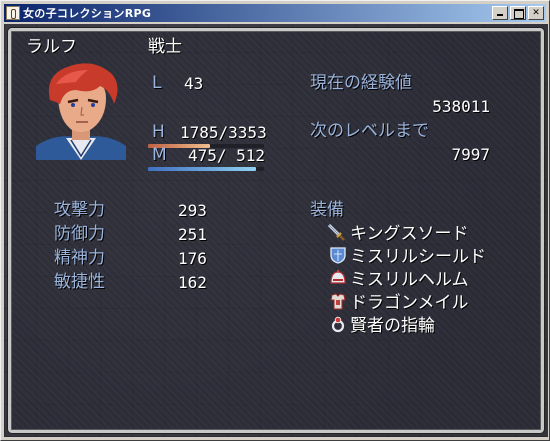 This screenshot has height=441, width=550. I want to click on level-value: 43, so click(194, 83).